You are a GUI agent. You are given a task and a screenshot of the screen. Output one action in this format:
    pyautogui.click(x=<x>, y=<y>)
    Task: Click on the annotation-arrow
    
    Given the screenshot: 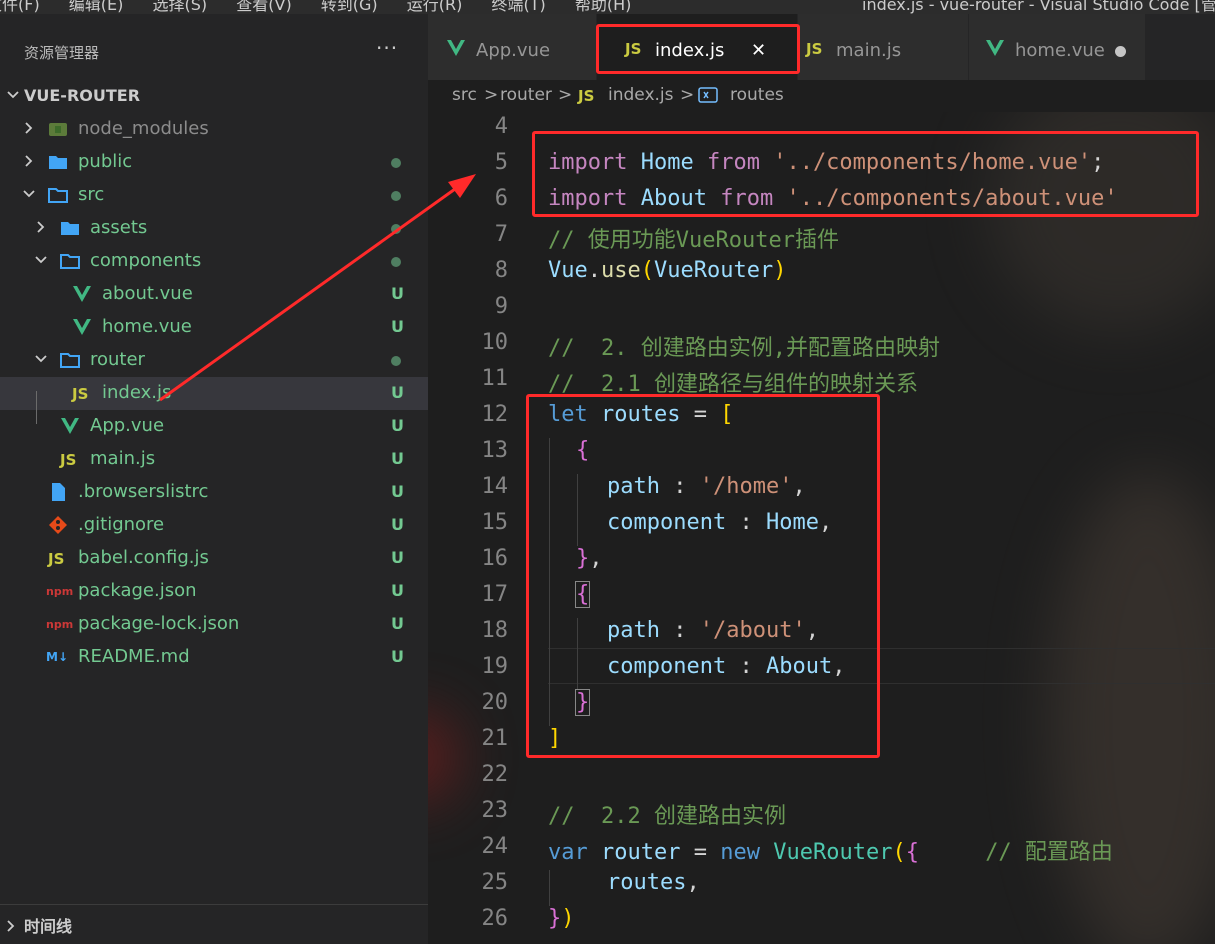 What is the action you would take?
    pyautogui.click(x=317, y=288)
    